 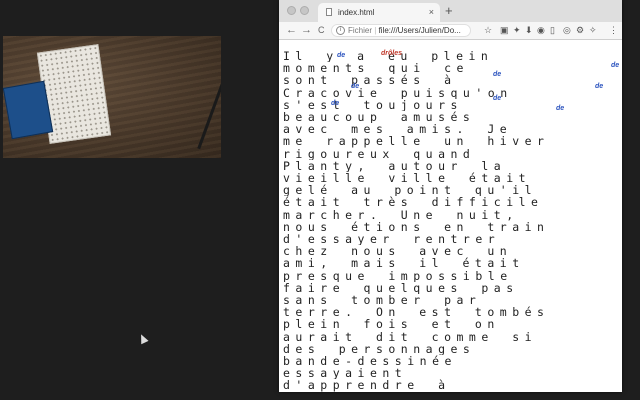 What do you see at coordinates (392, 53) in the screenshot?
I see `floating-word: drôles` at bounding box center [392, 53].